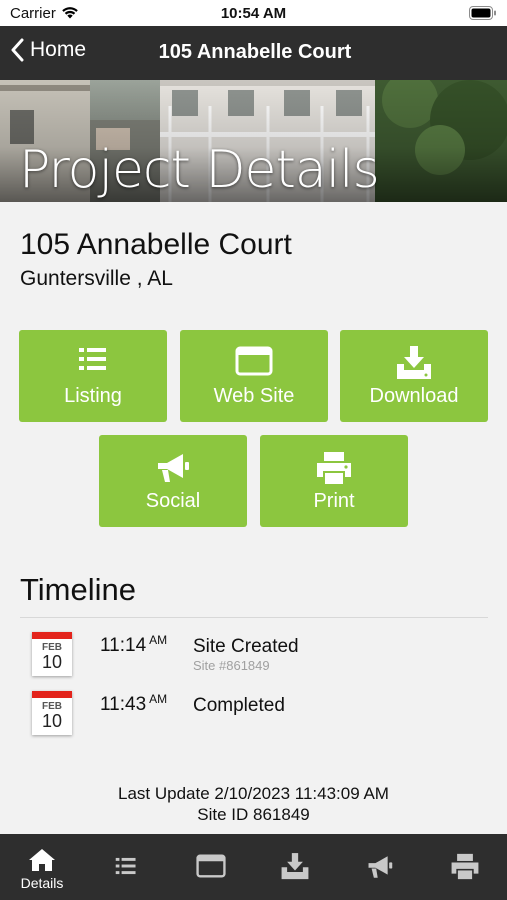  I want to click on site-id-text: Site ID 861849, so click(253, 814).